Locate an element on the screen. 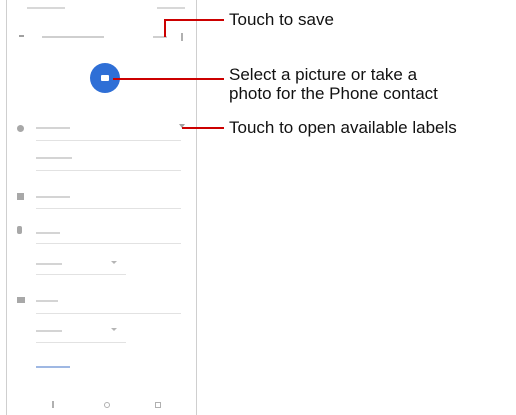 The width and height of the screenshot is (516, 415). email-placeholder is located at coordinates (47, 301).